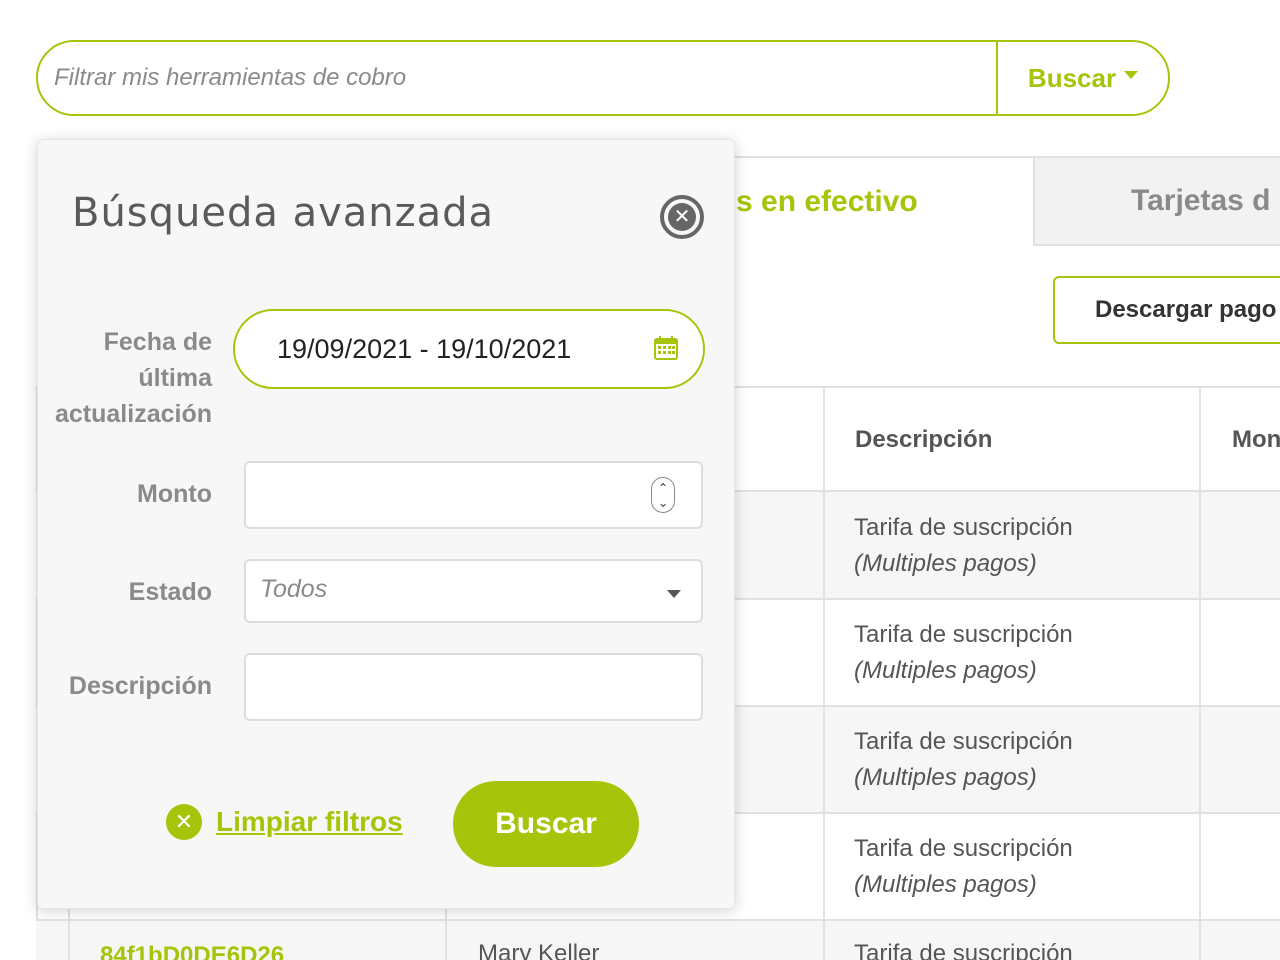 The image size is (1280, 960). I want to click on close-icon: ✕, so click(682, 217).